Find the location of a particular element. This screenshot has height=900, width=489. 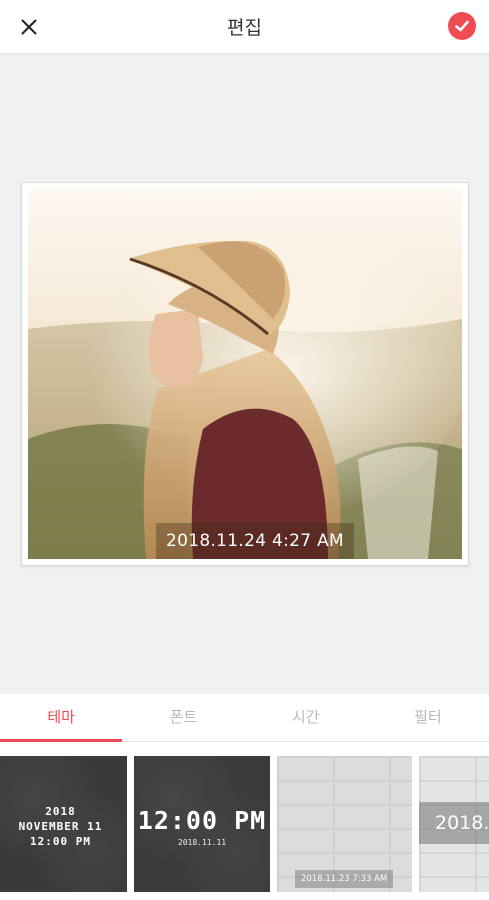

photo-timestamp: 2018.11.24 4:27 AM is located at coordinates (255, 541).